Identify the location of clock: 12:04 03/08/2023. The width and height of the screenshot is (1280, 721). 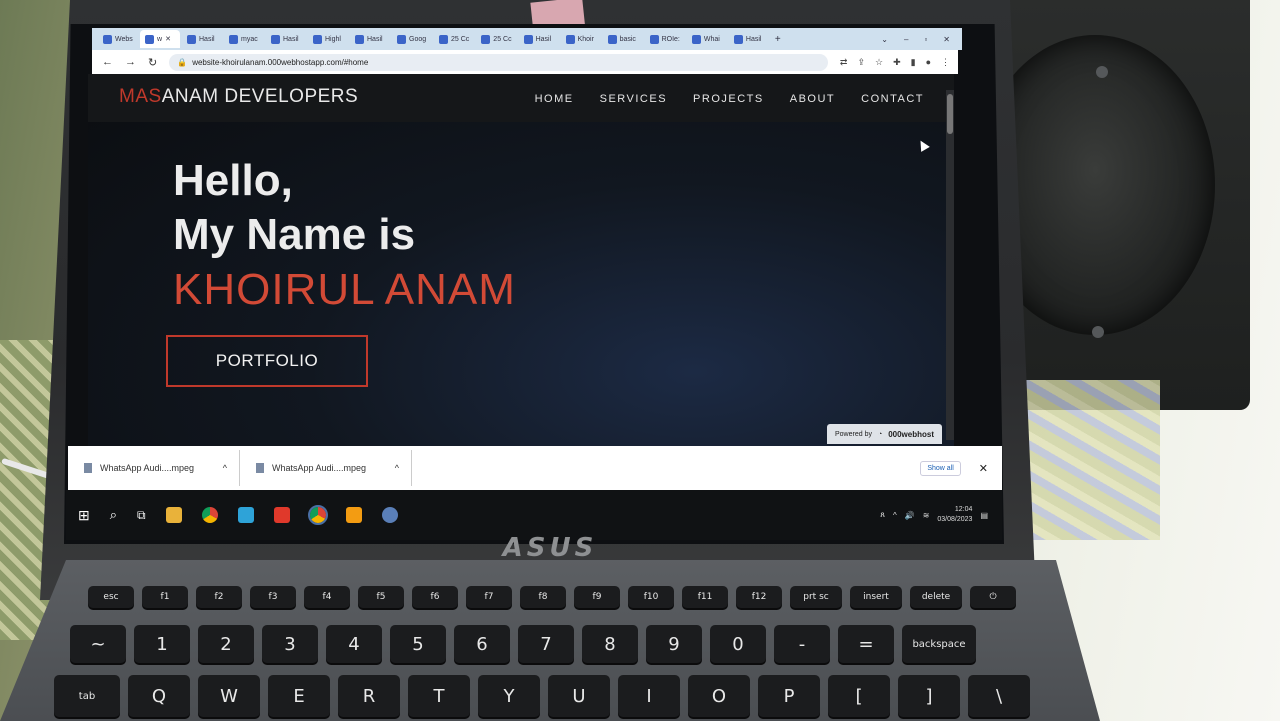
(954, 515).